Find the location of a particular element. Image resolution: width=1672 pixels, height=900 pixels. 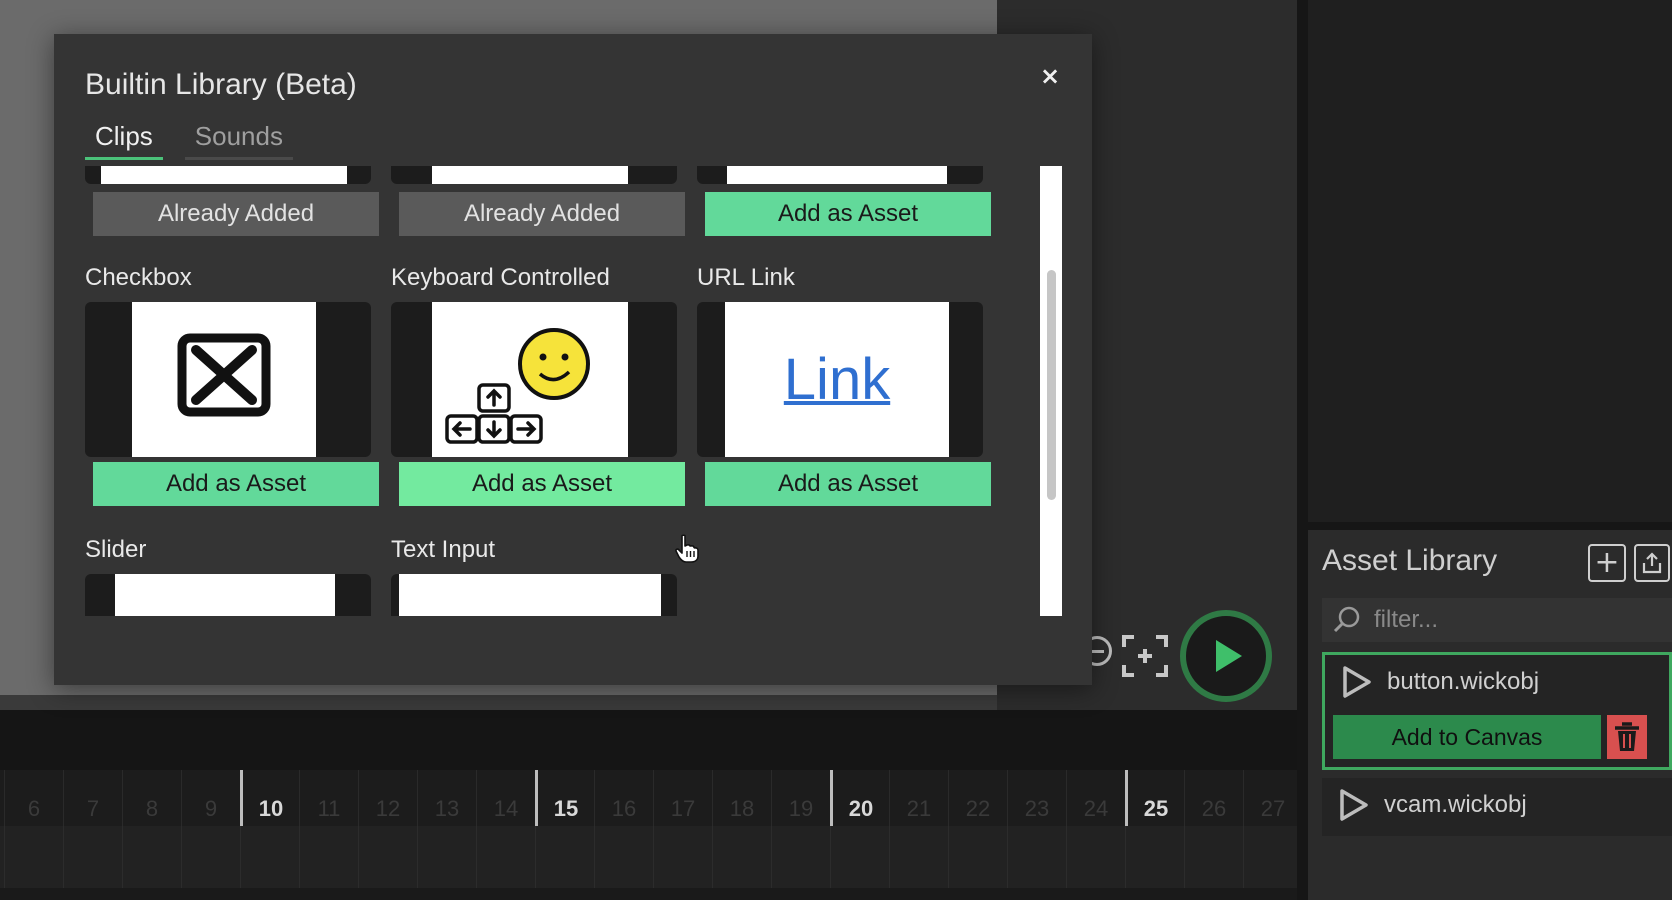

timeline-frame: 9 is located at coordinates (210, 798).